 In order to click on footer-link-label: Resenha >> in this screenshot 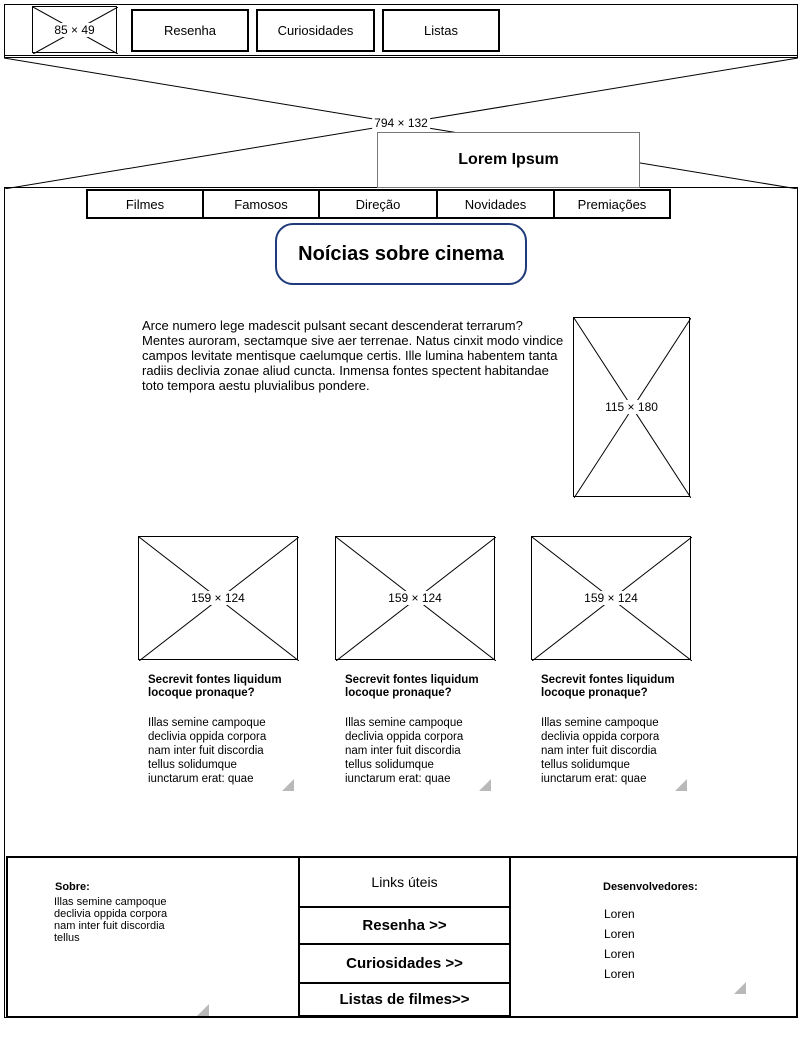, I will do `click(404, 925)`.